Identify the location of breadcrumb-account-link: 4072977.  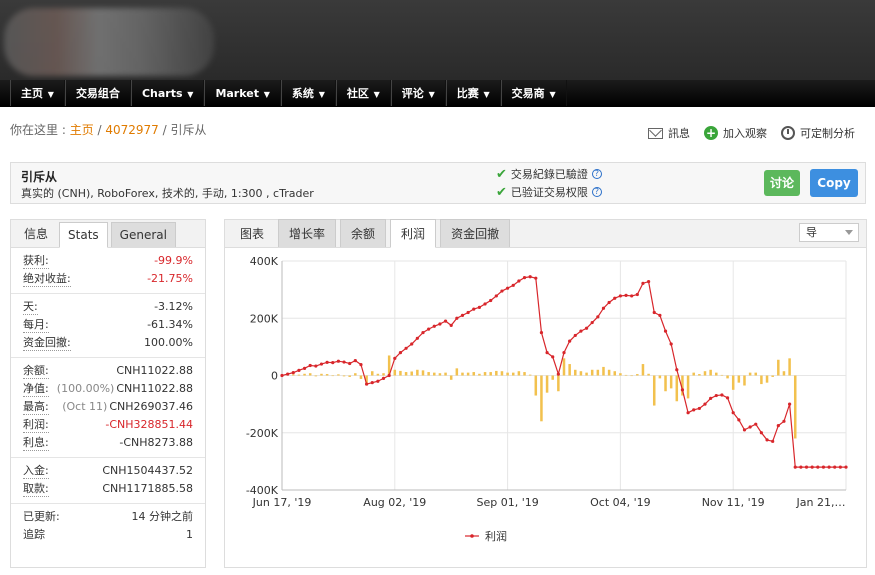
(131, 130).